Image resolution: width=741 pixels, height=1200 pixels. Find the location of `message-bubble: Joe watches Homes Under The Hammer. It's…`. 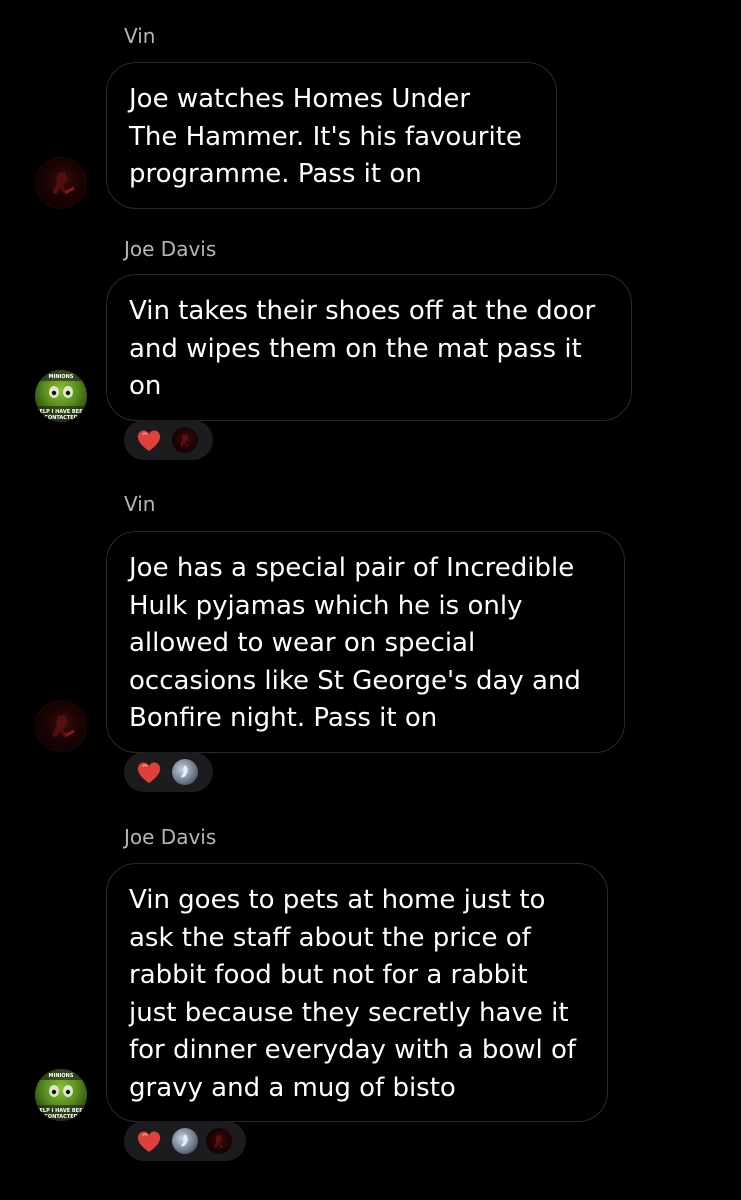

message-bubble: Joe watches Homes Under The Hammer. It's… is located at coordinates (331, 135).